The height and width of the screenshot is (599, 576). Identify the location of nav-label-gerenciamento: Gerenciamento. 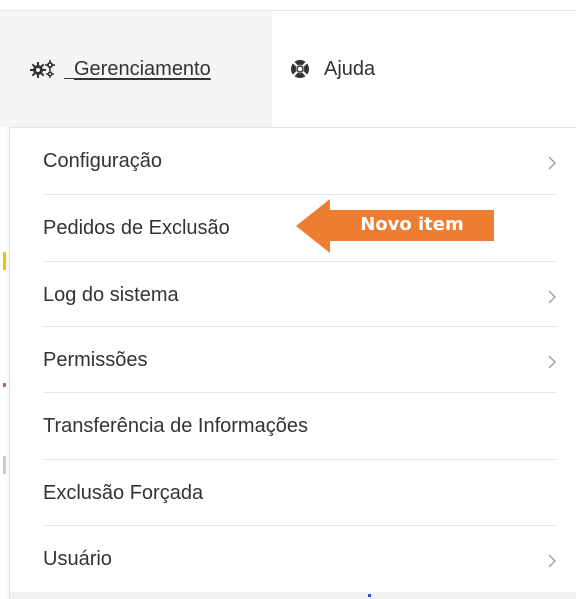
(142, 68).